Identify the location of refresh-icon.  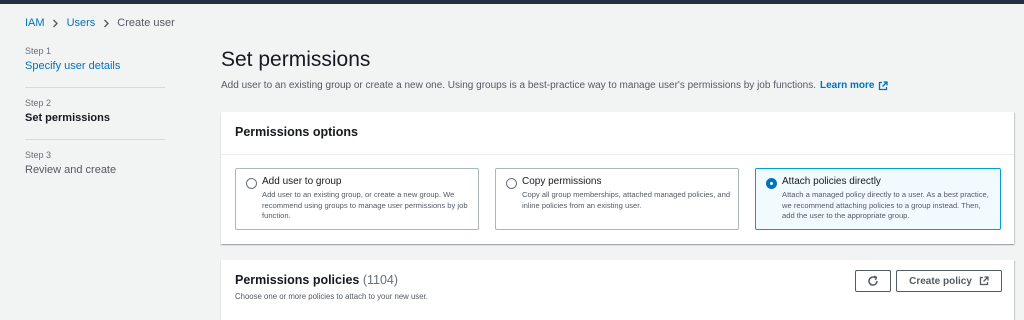
(873, 280).